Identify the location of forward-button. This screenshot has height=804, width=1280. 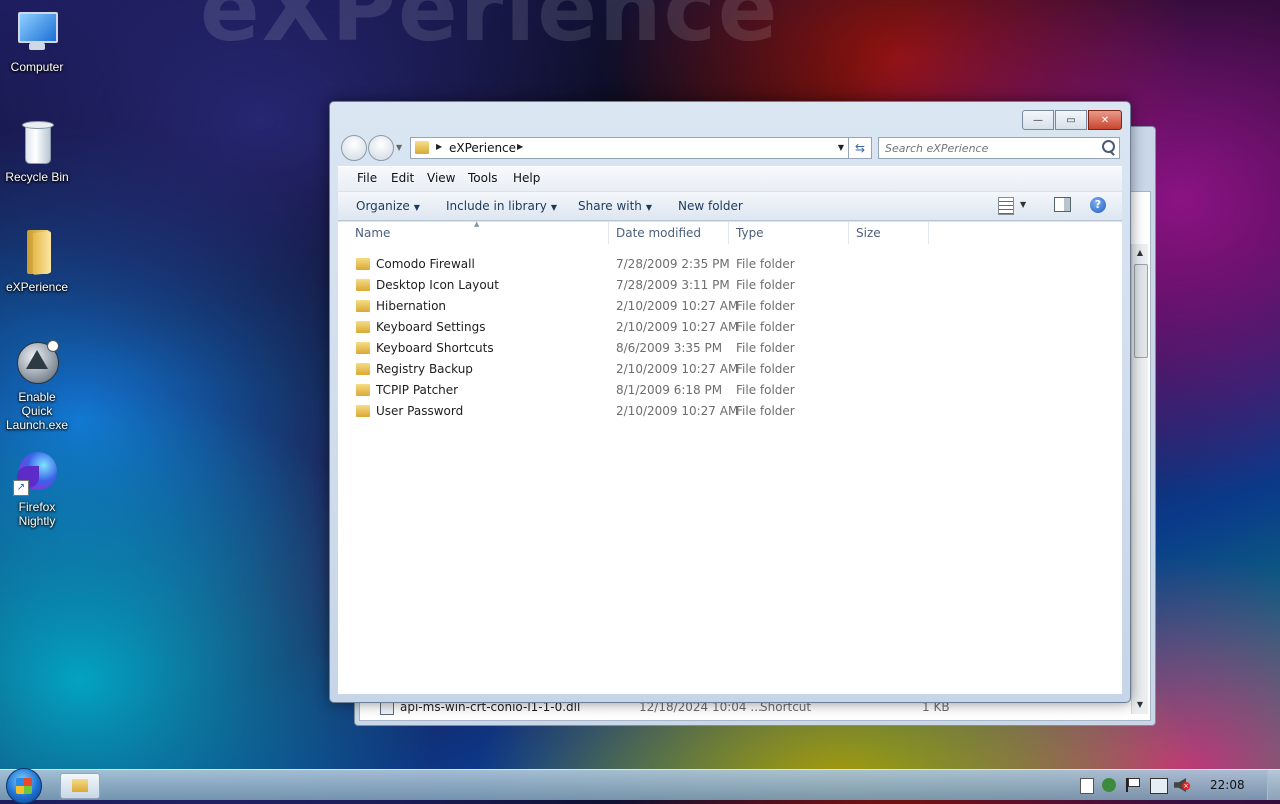
(381, 148).